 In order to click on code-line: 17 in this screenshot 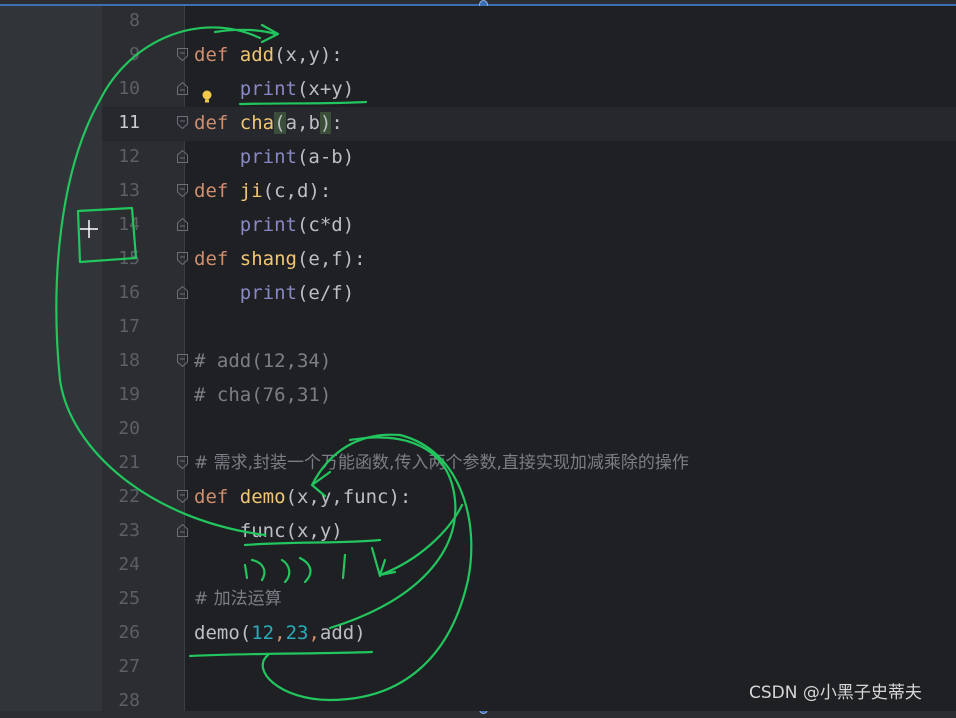, I will do `click(478, 327)`.